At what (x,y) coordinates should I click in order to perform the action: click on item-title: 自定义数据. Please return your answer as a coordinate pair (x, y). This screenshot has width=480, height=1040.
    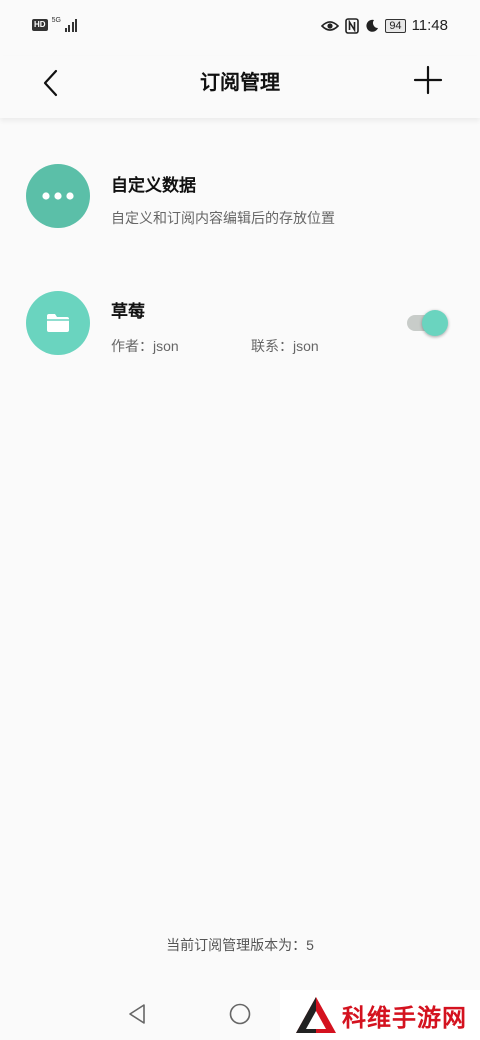
    Looking at the image, I should click on (153, 185).